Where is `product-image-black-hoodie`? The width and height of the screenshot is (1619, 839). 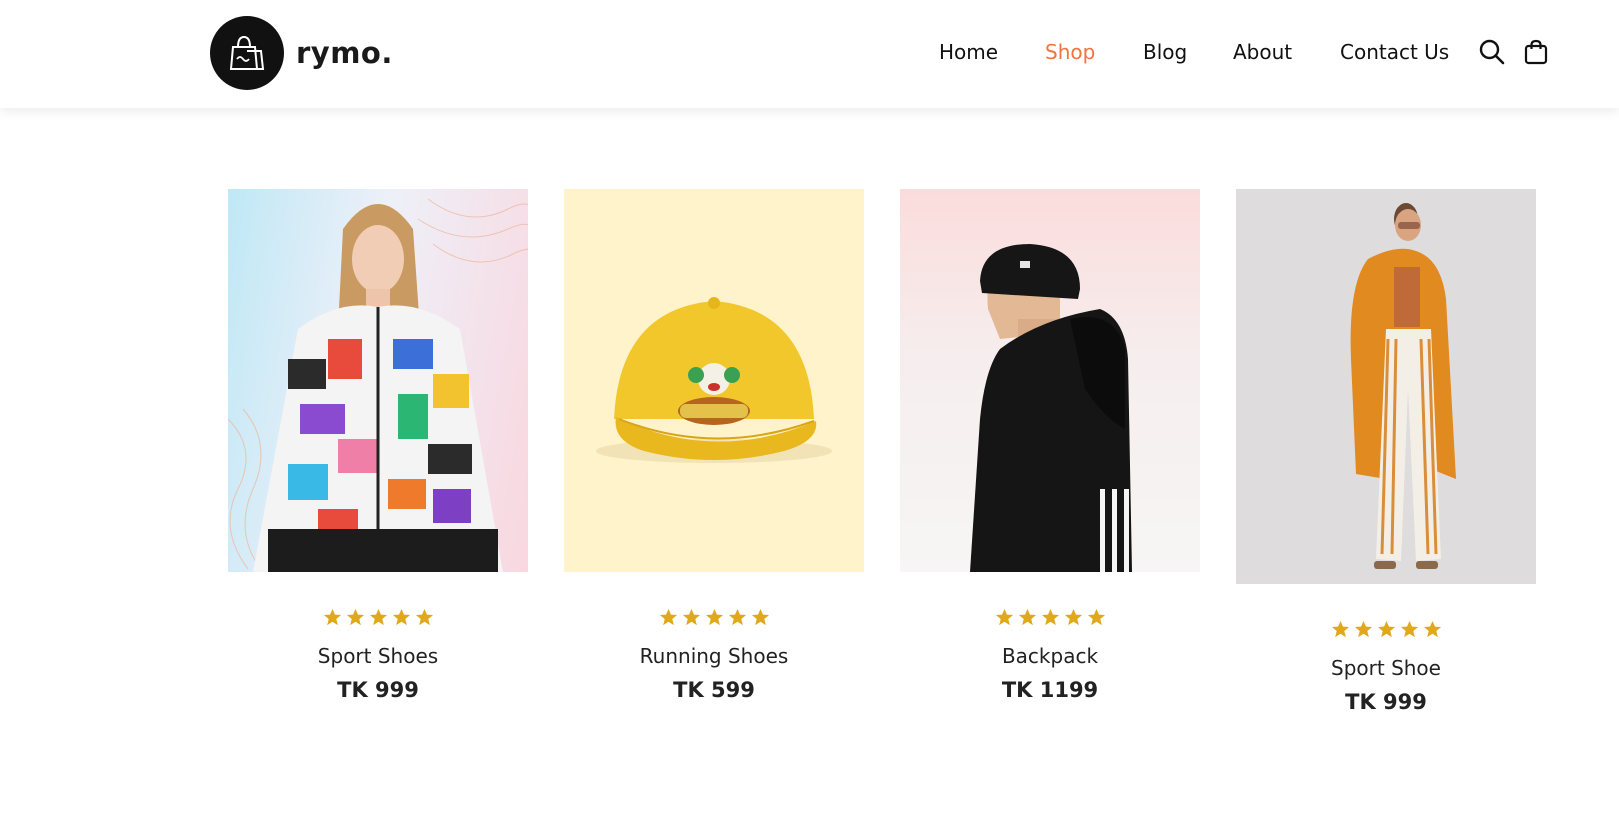 product-image-black-hoodie is located at coordinates (1050, 380).